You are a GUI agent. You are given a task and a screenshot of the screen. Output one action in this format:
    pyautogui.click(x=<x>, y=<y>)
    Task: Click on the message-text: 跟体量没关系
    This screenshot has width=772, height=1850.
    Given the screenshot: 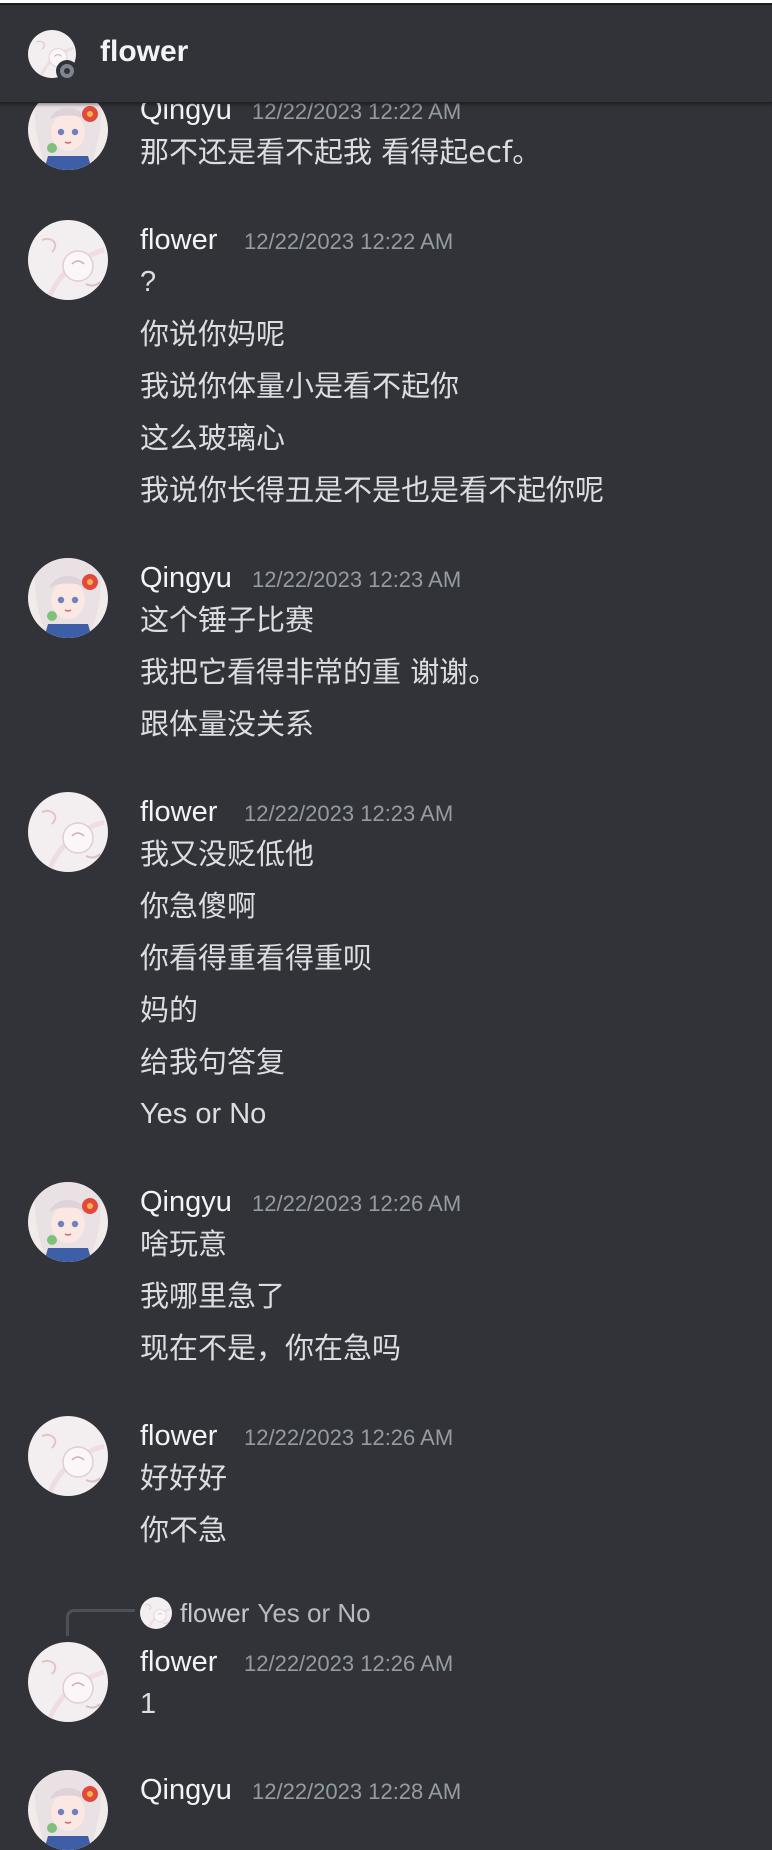 What is the action you would take?
    pyautogui.click(x=227, y=724)
    